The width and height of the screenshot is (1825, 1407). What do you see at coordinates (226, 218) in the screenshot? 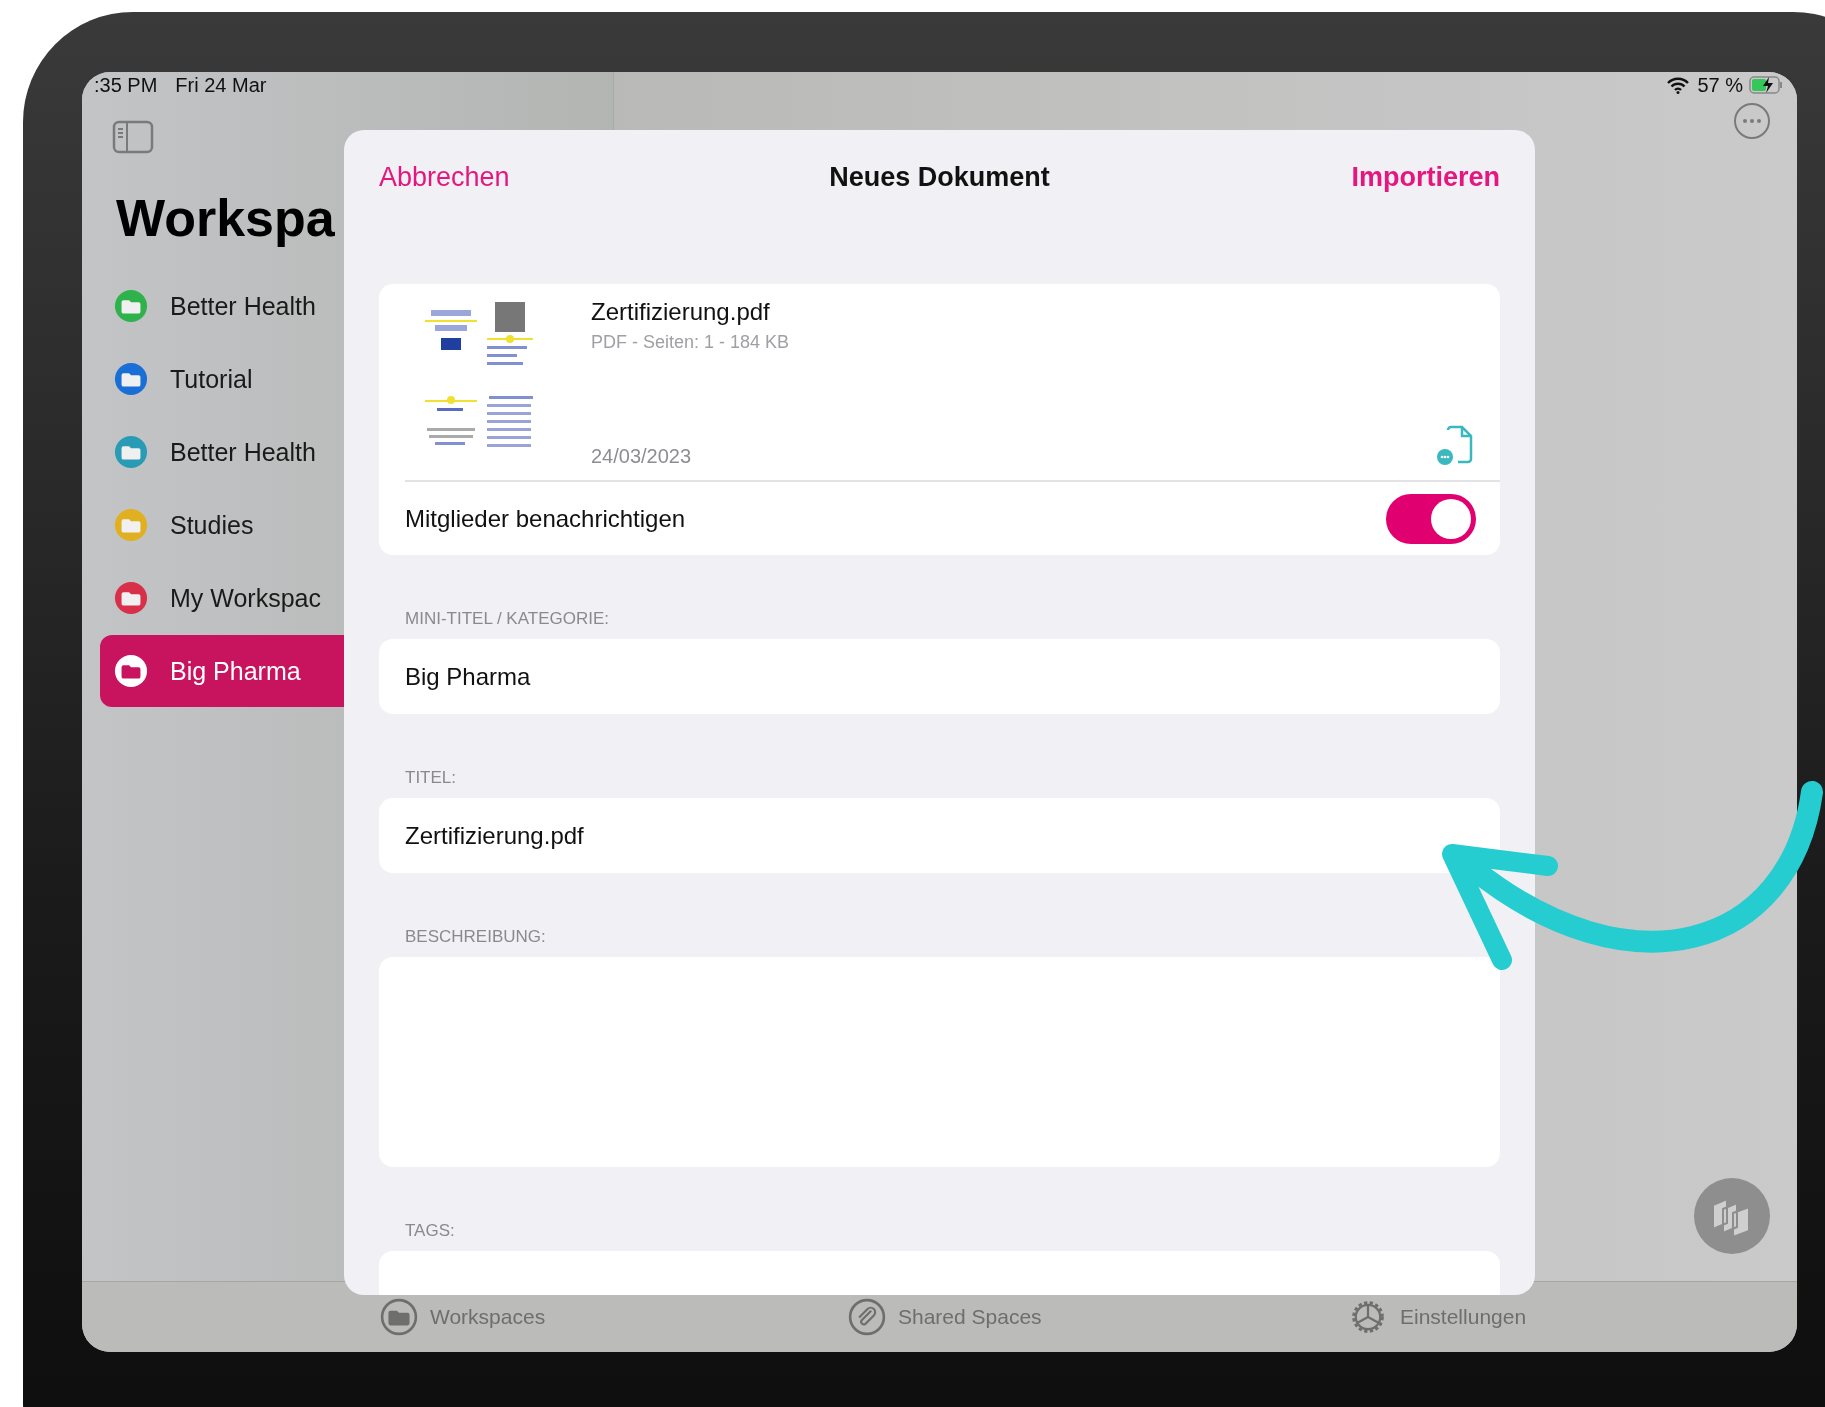
I see `sidebar-title: Workspa` at bounding box center [226, 218].